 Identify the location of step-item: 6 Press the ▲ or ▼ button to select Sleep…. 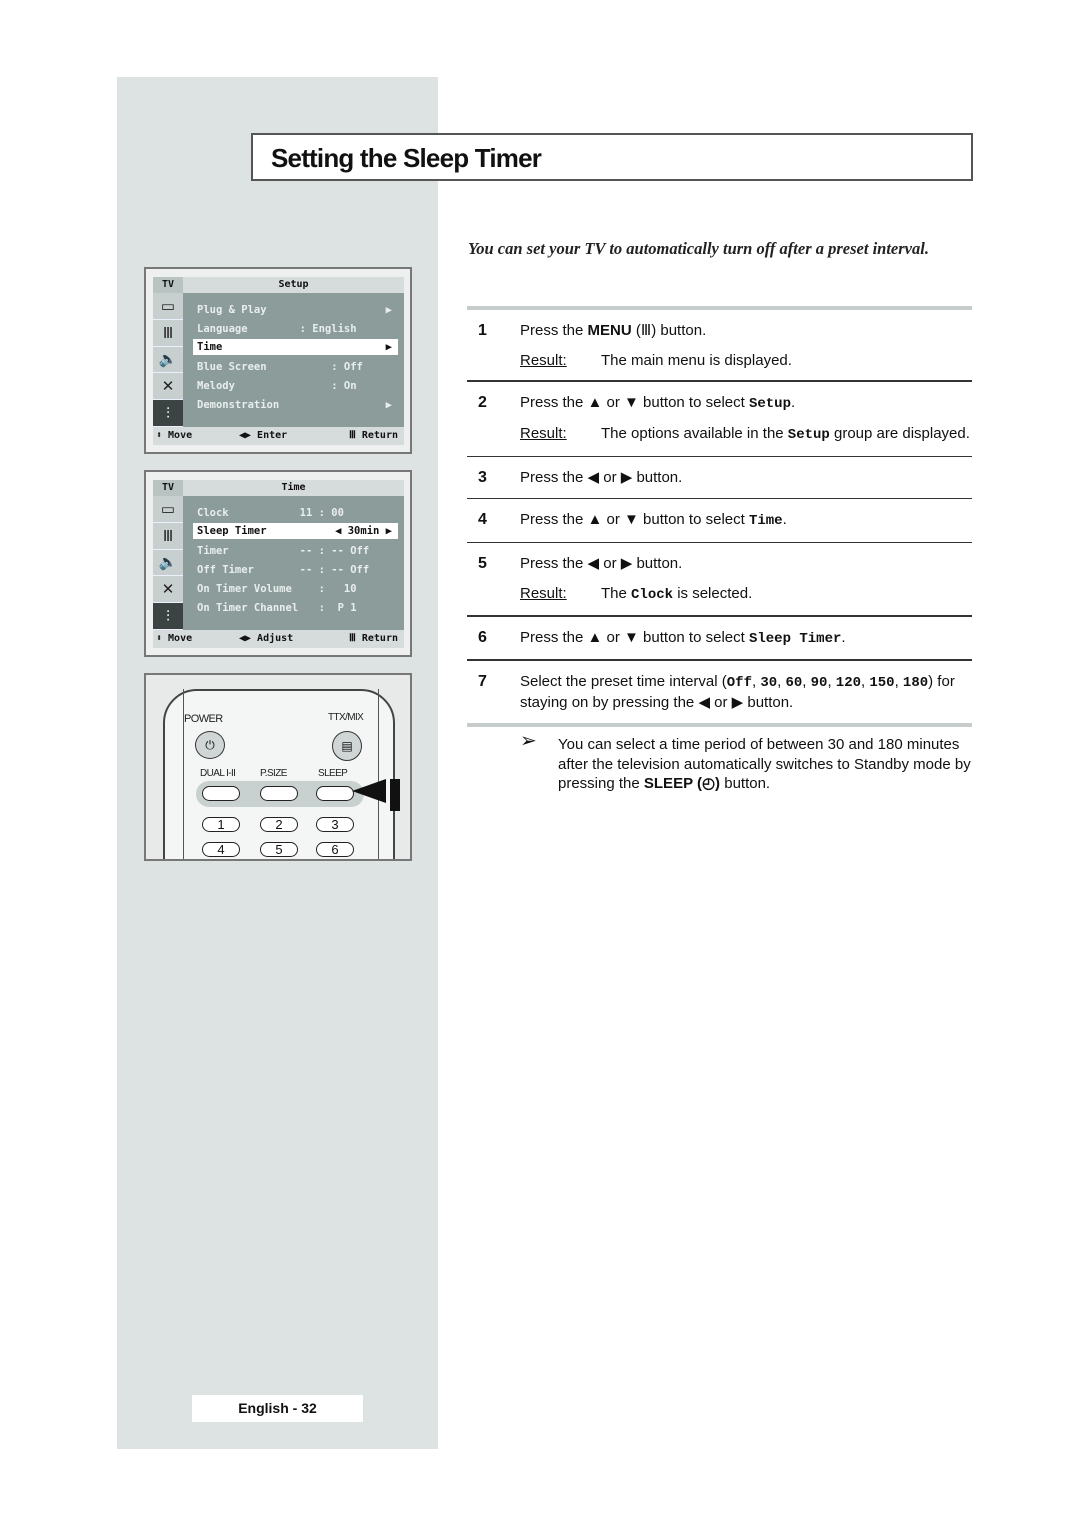
(719, 638).